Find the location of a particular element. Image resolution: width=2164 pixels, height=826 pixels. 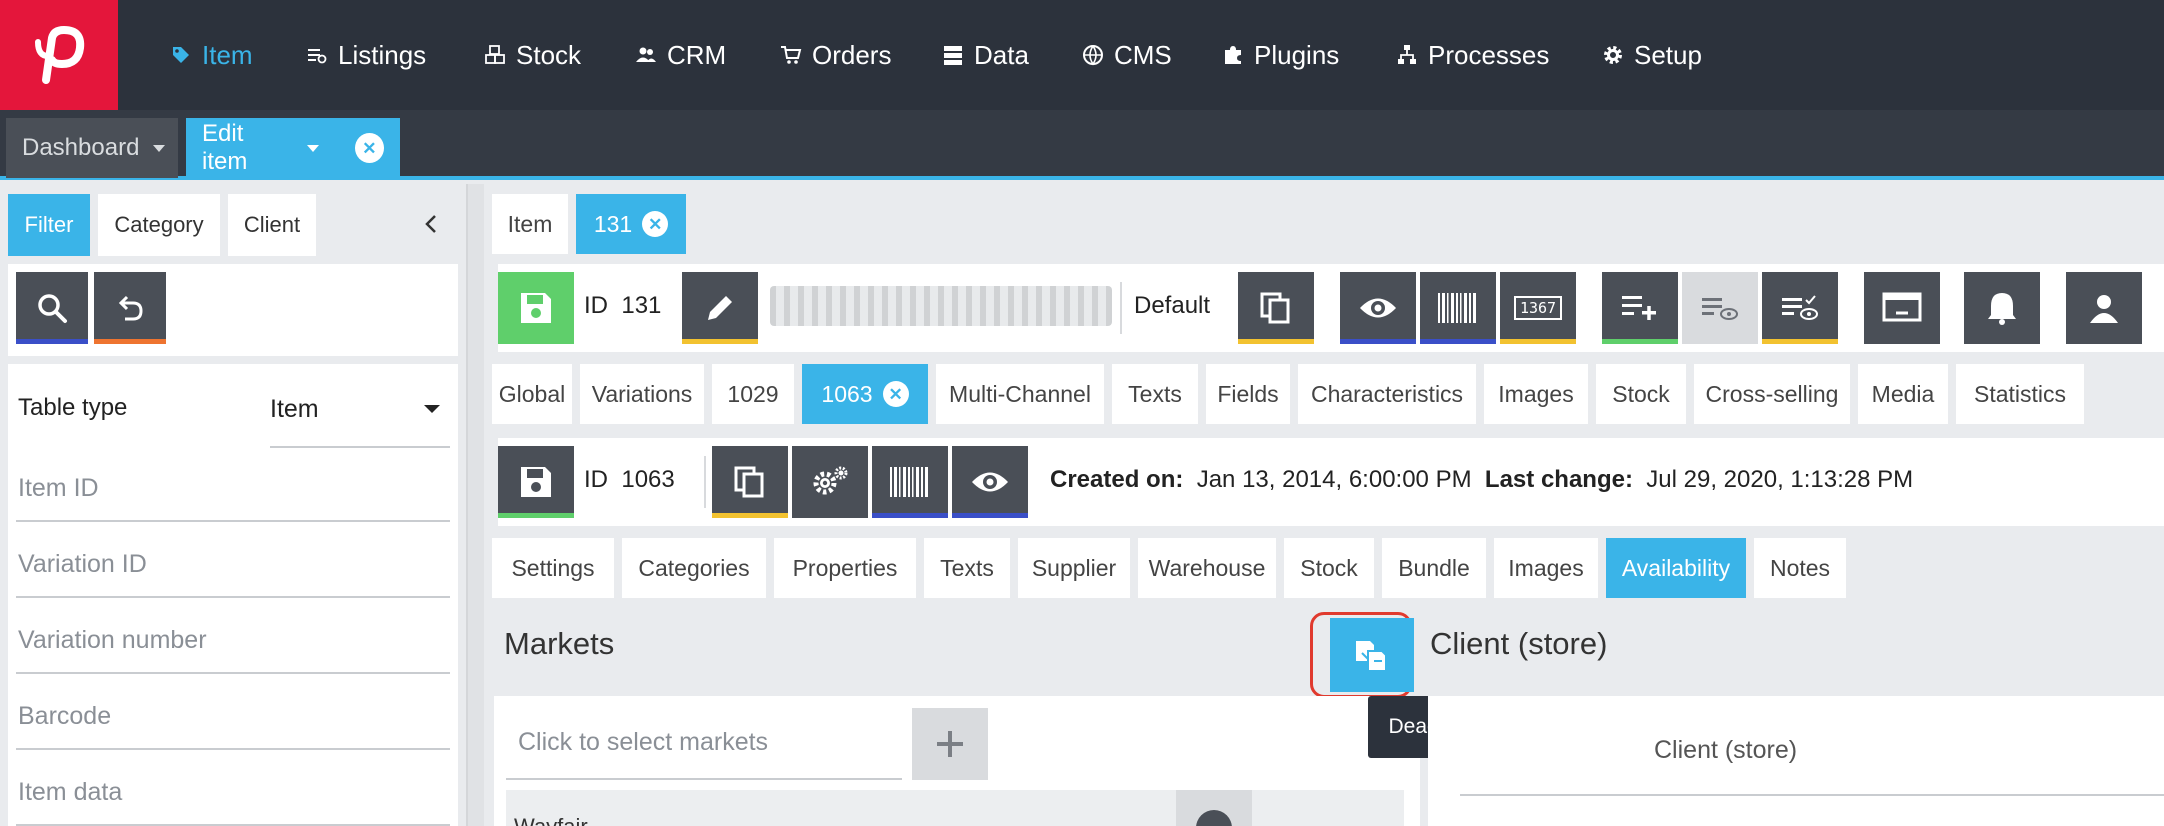

tab-filter: Filter is located at coordinates (49, 225).